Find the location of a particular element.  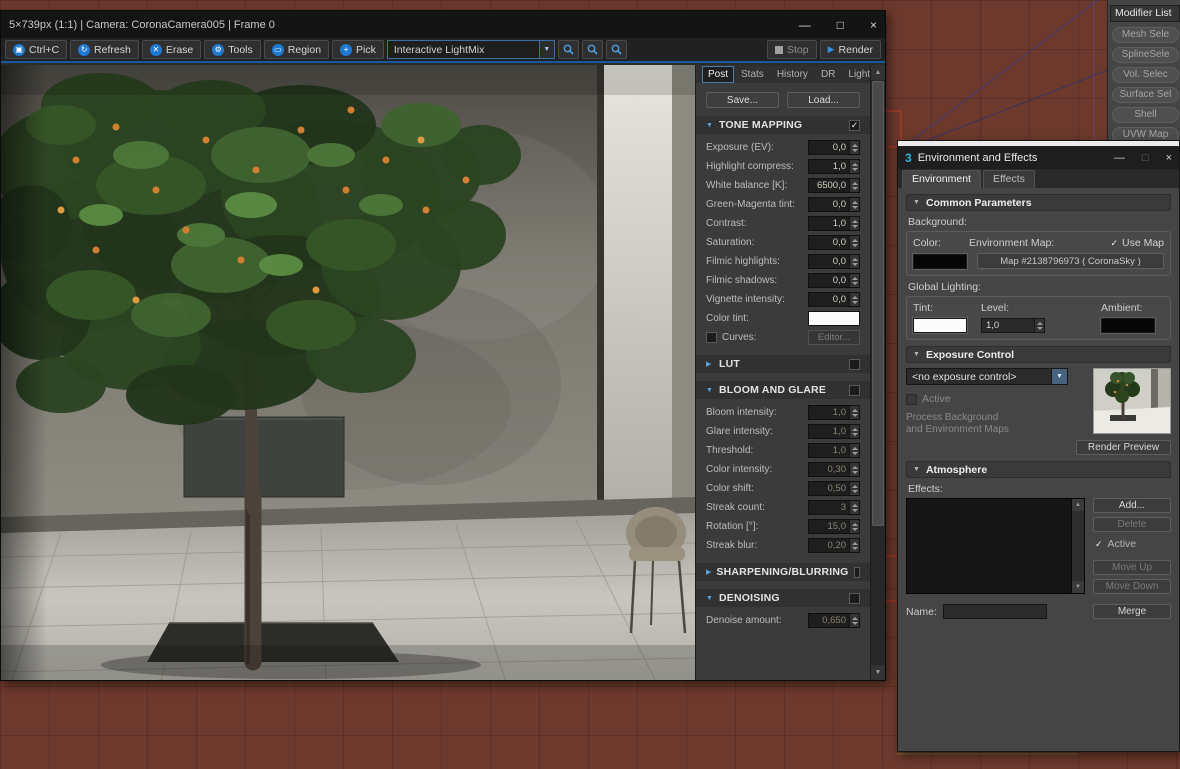

tab-effects: Effects is located at coordinates (1008, 179).